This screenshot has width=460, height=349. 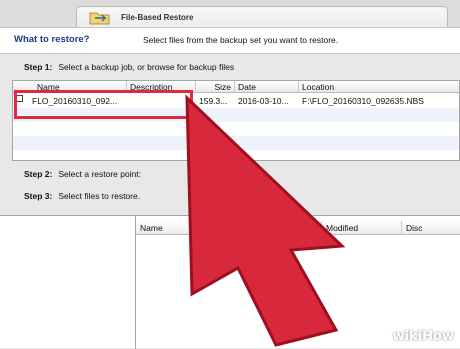 What do you see at coordinates (215, 87) in the screenshot?
I see `column-header-size: Size` at bounding box center [215, 87].